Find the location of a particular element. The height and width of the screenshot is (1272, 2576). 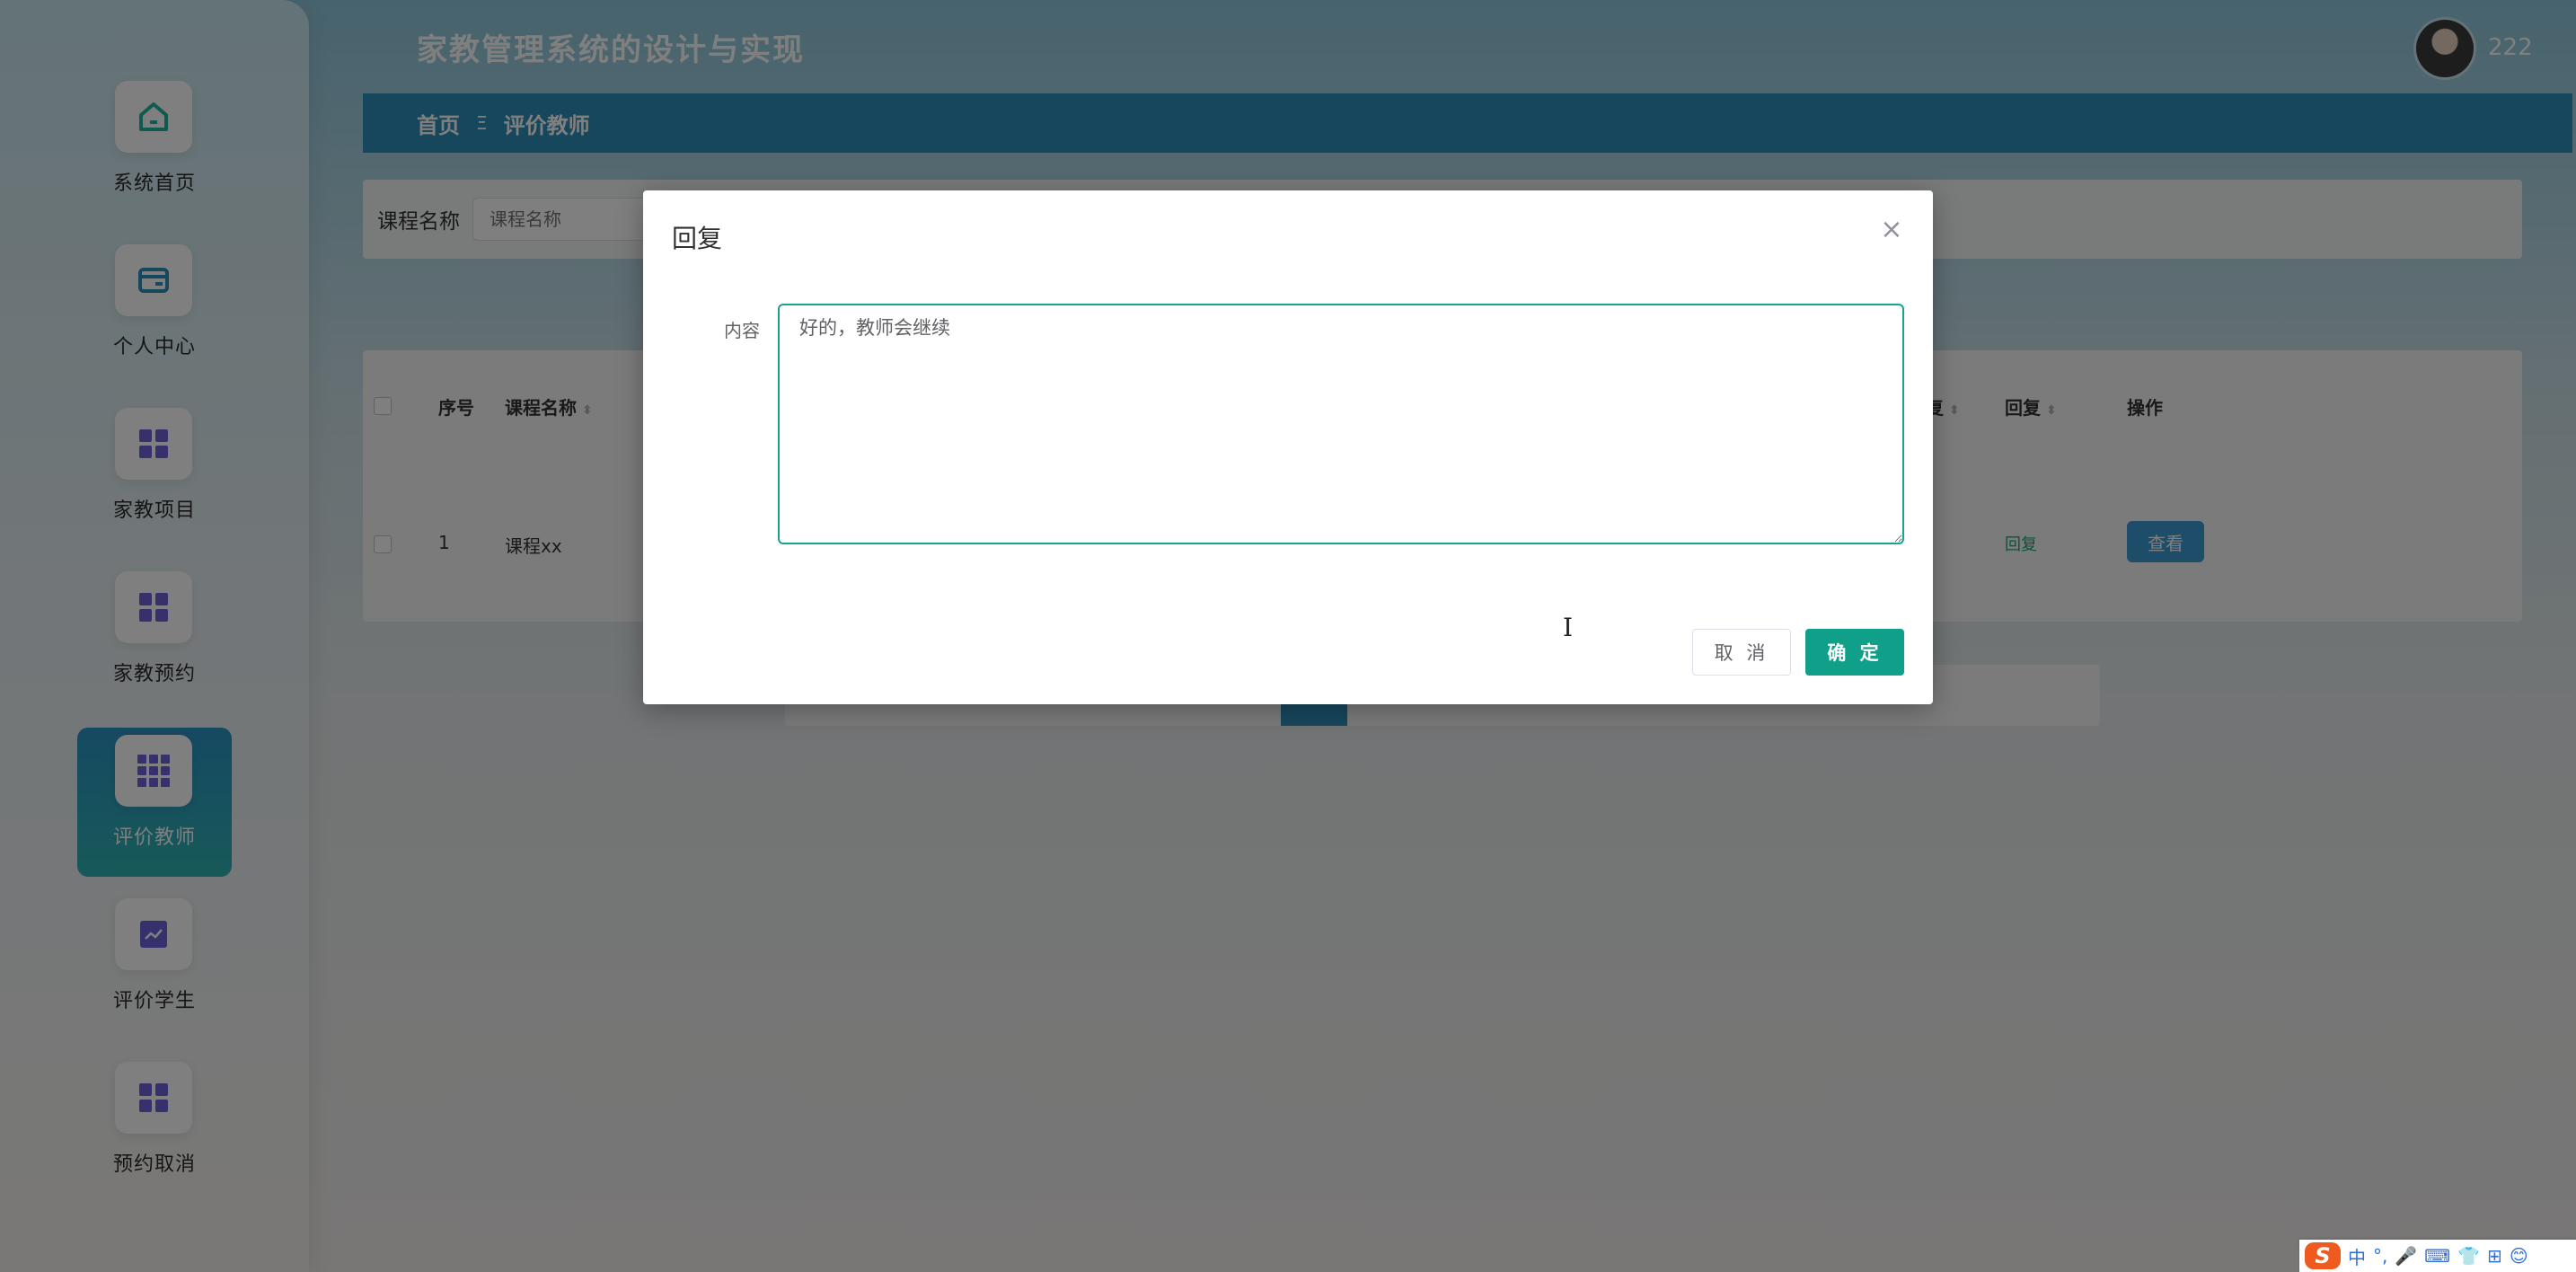

ime-keyboard-icon: ⌨ is located at coordinates (2437, 1256).